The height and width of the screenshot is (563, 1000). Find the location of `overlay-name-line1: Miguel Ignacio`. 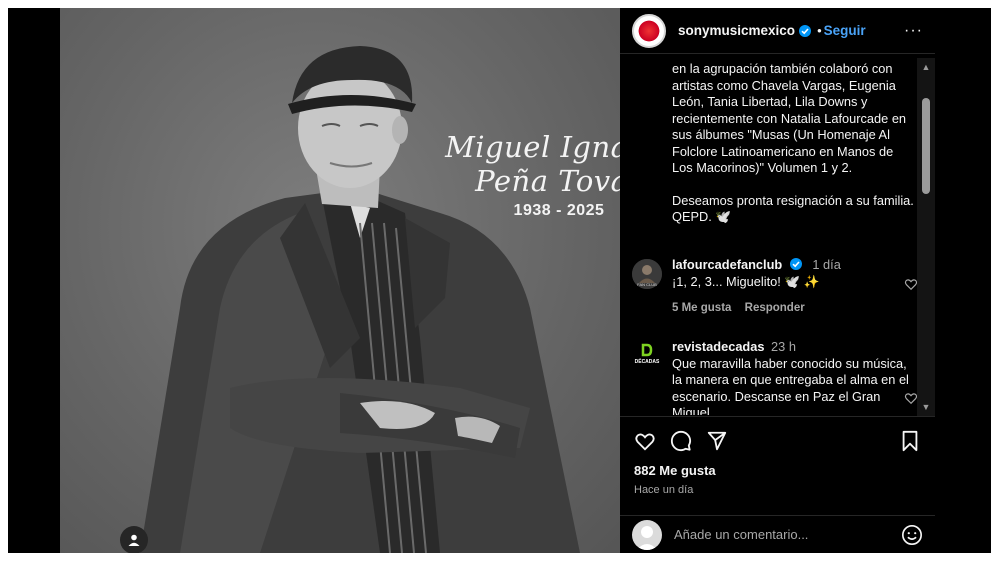

overlay-name-line1: Miguel Ignacio is located at coordinates (536, 147).